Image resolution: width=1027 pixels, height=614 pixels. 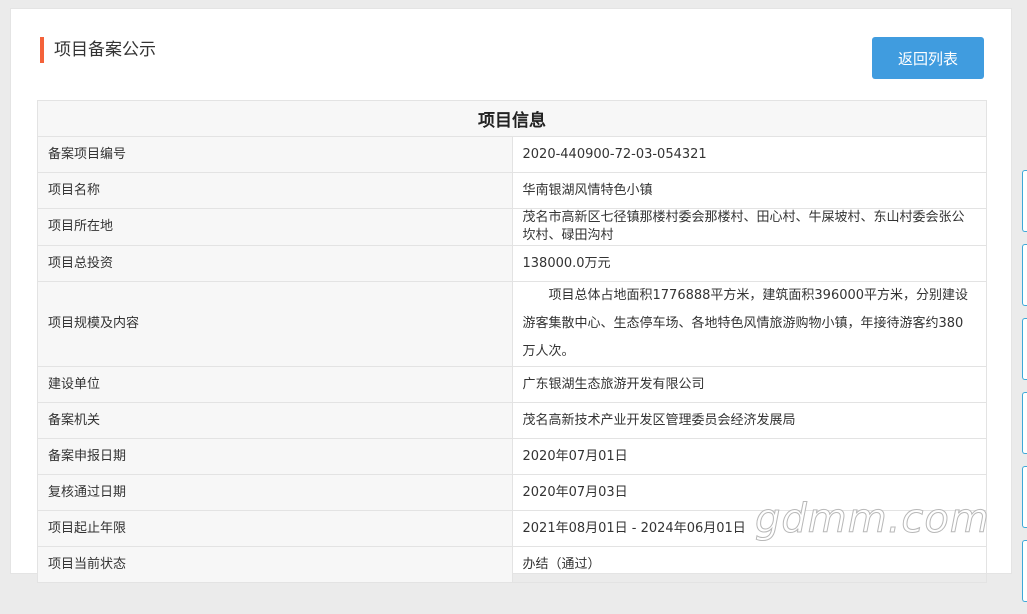 What do you see at coordinates (275, 384) in the screenshot?
I see `row-label-builder: 建设单位` at bounding box center [275, 384].